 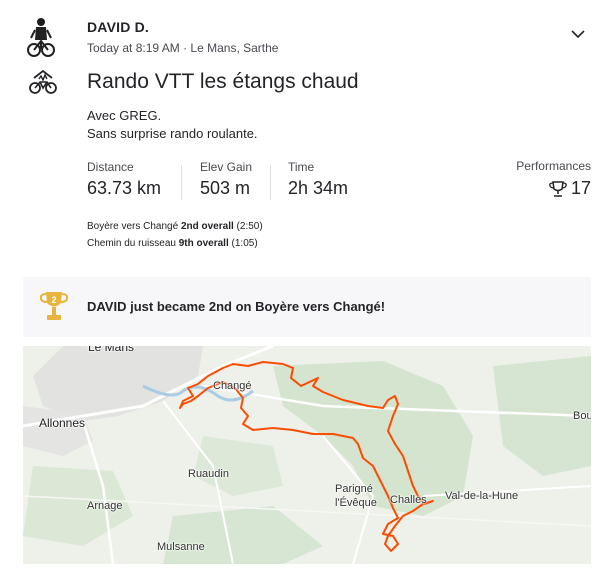 I want to click on trophy-icon, so click(x=558, y=188).